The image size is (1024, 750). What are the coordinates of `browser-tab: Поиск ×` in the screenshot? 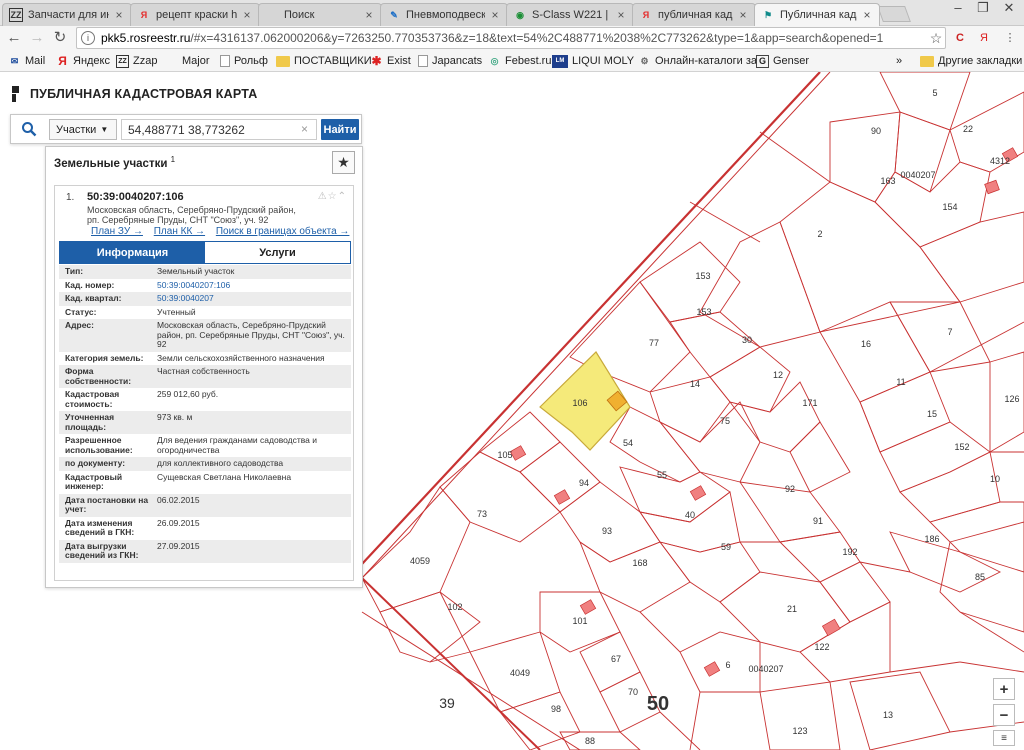 It's located at (320, 14).